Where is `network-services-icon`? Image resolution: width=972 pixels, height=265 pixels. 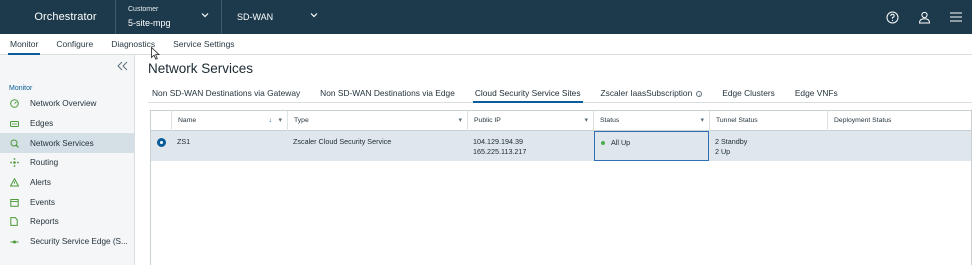
network-services-icon is located at coordinates (14, 143).